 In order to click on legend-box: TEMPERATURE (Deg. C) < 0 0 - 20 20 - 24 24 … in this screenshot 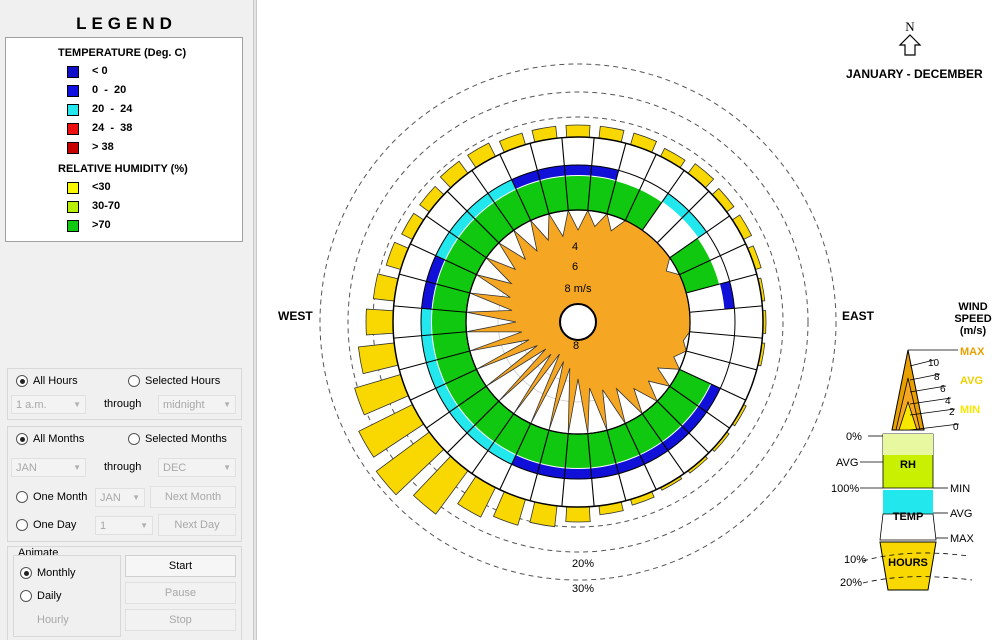, I will do `click(124, 139)`.